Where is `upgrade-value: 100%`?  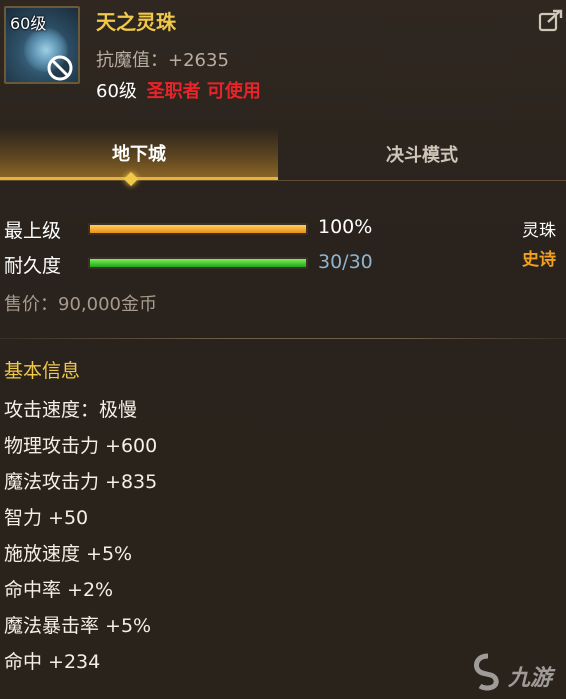
upgrade-value: 100% is located at coordinates (345, 227).